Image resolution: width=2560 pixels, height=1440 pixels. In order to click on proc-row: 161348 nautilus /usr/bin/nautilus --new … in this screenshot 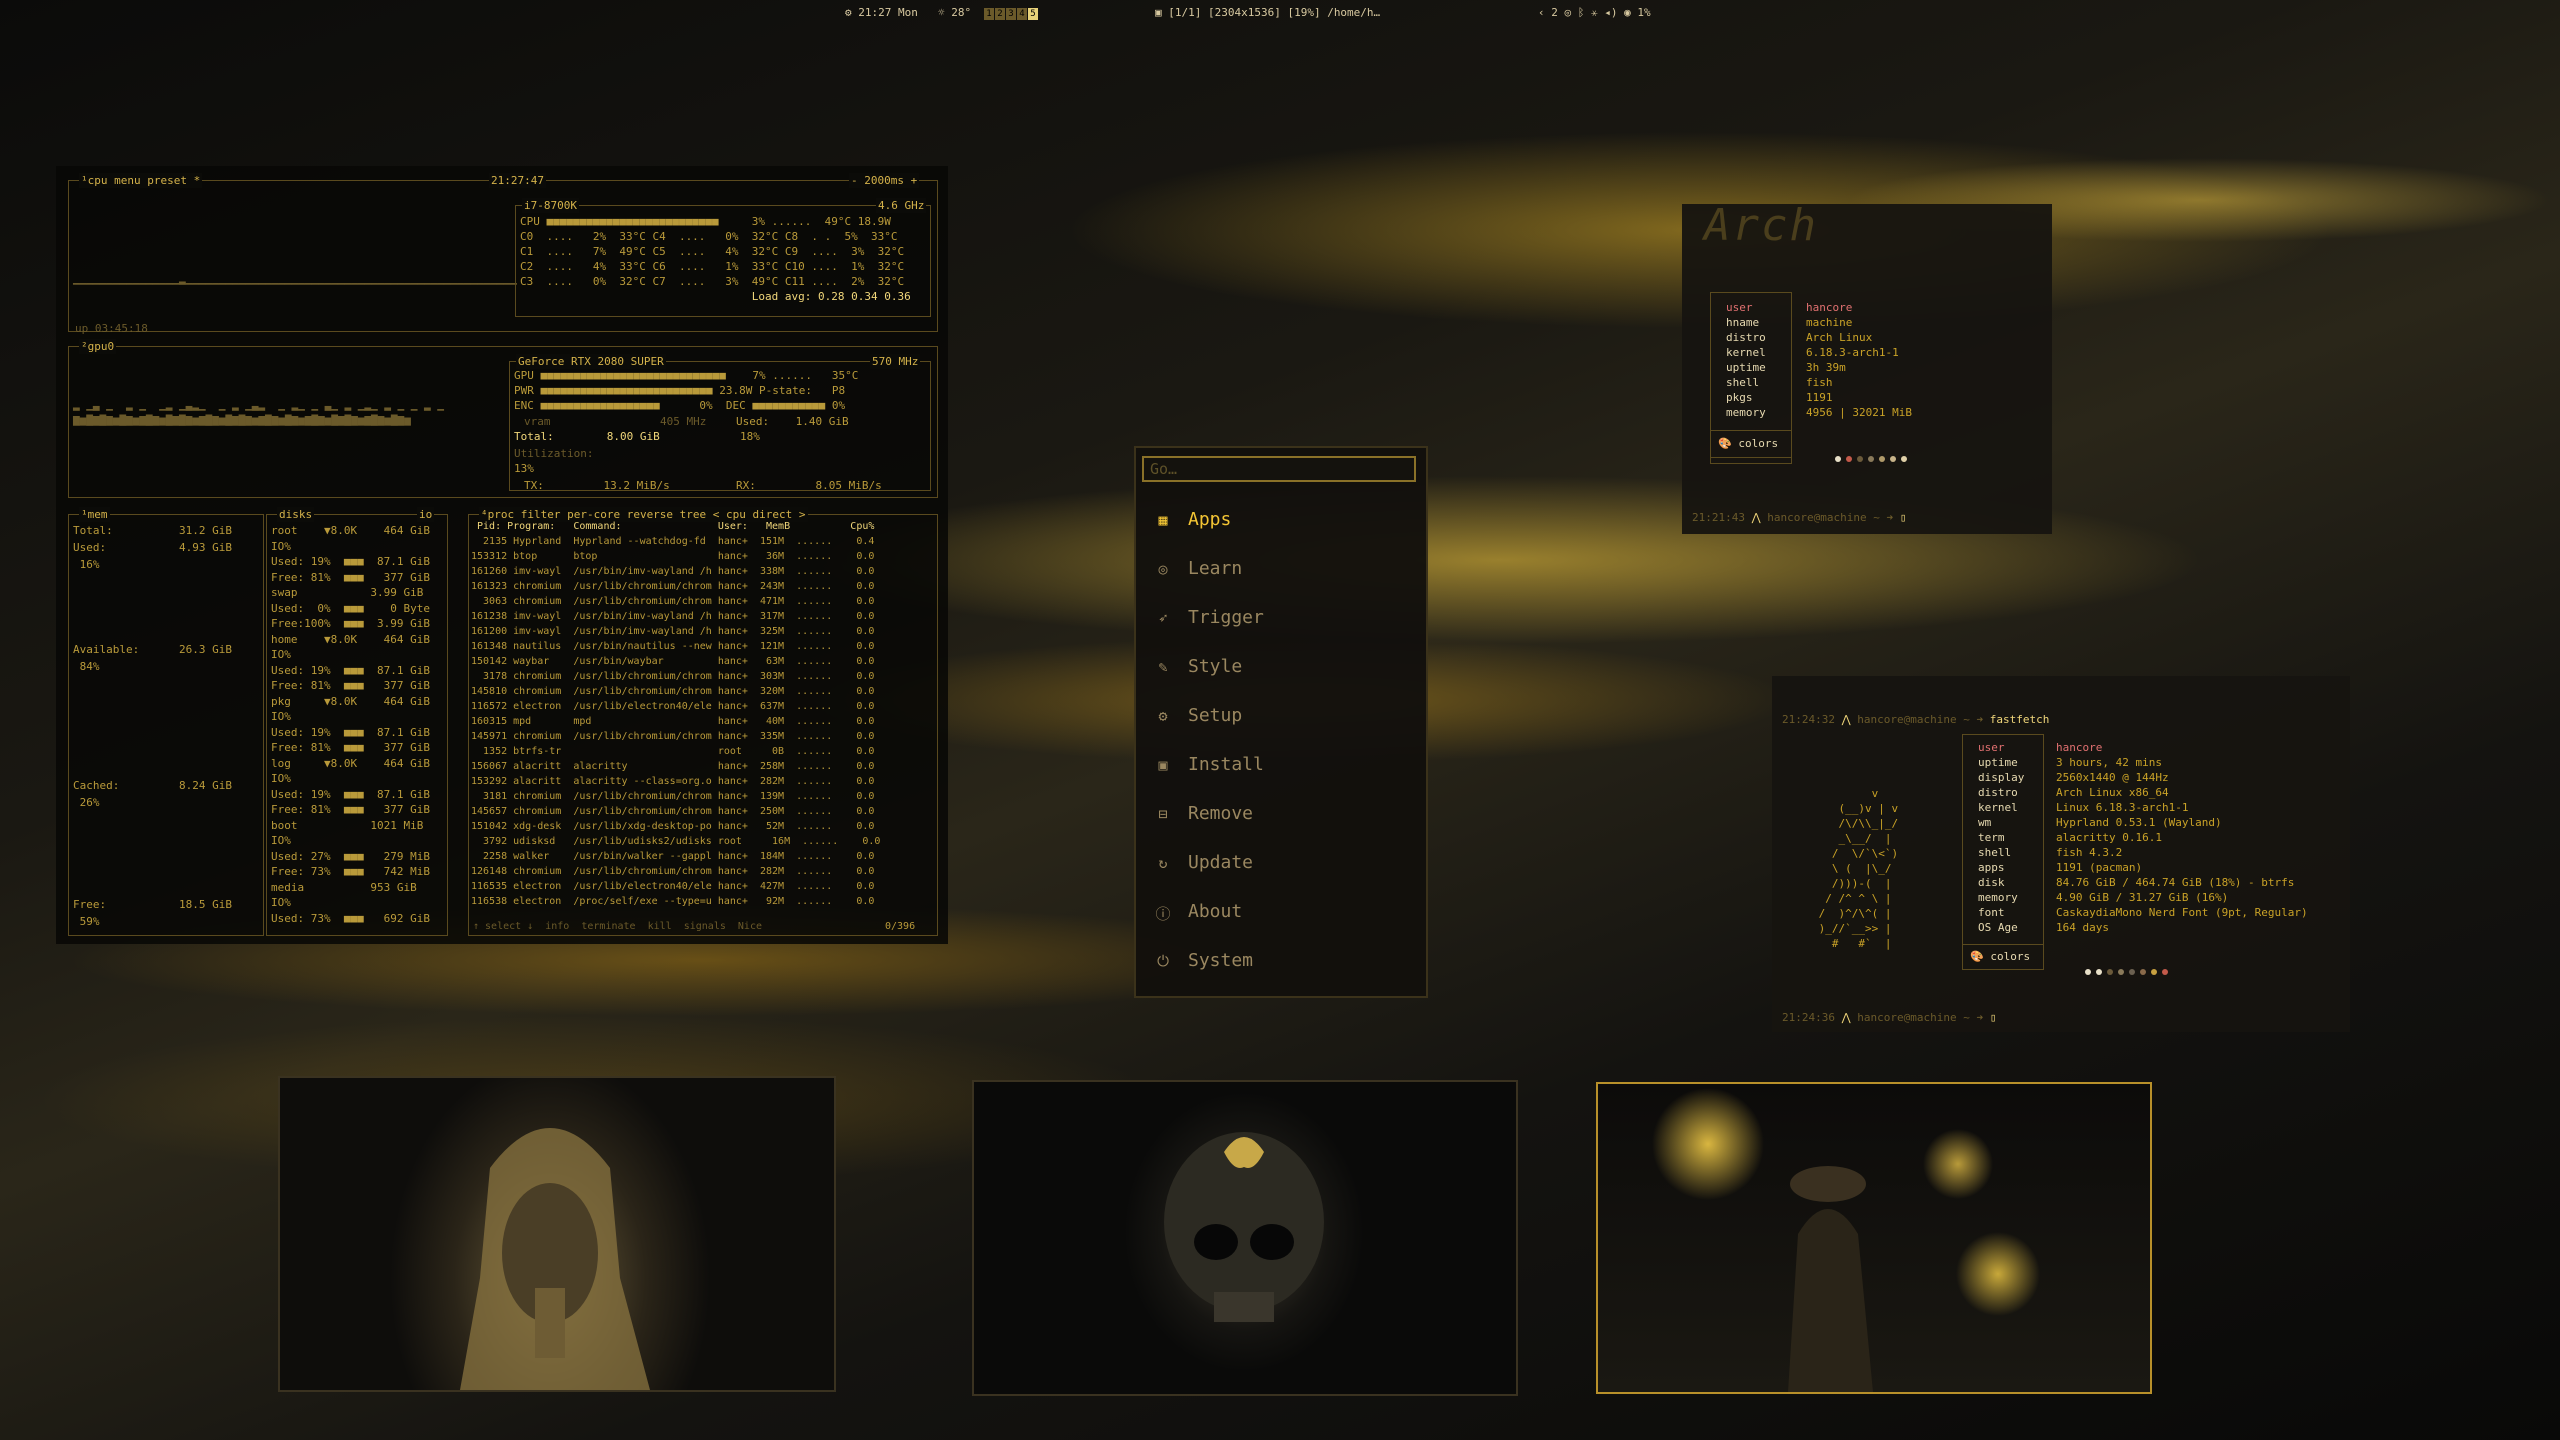, I will do `click(672, 646)`.